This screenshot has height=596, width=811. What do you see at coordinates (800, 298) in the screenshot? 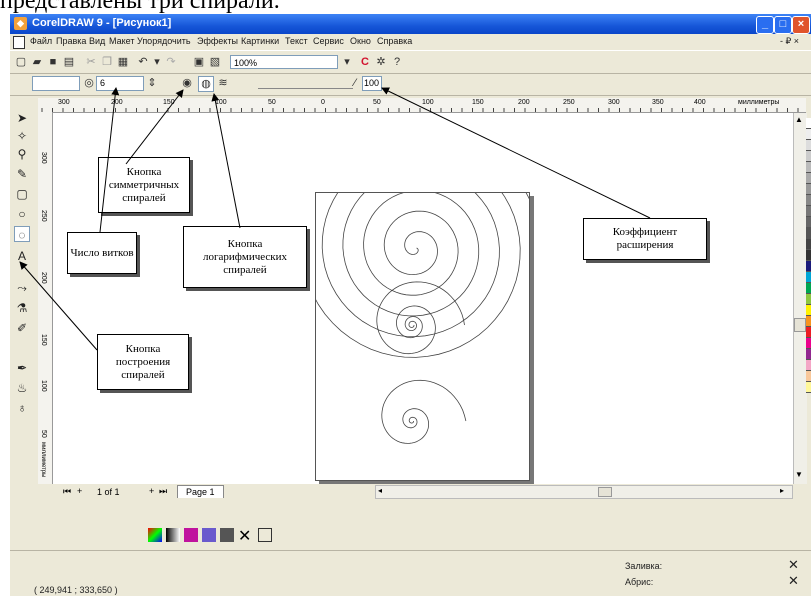
I see `vertical-scrollbar: ▲ ▼` at bounding box center [800, 298].